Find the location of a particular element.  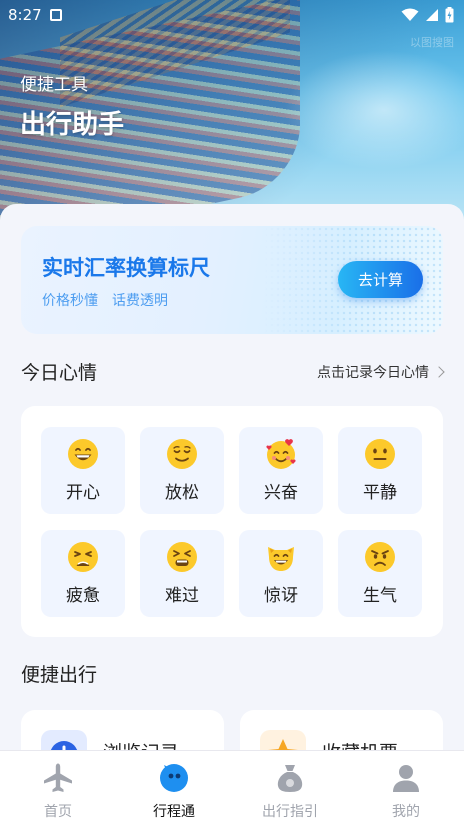

mood-label: 生气 is located at coordinates (380, 596).